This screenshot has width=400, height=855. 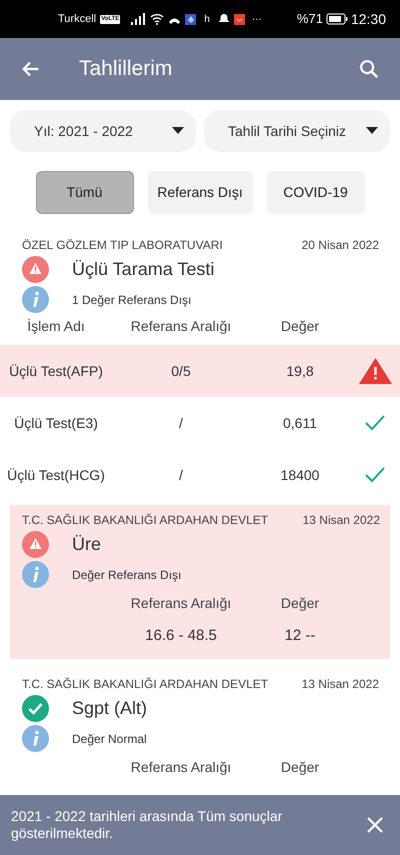 What do you see at coordinates (56, 326) in the screenshot?
I see `column-header: İşlem Adı` at bounding box center [56, 326].